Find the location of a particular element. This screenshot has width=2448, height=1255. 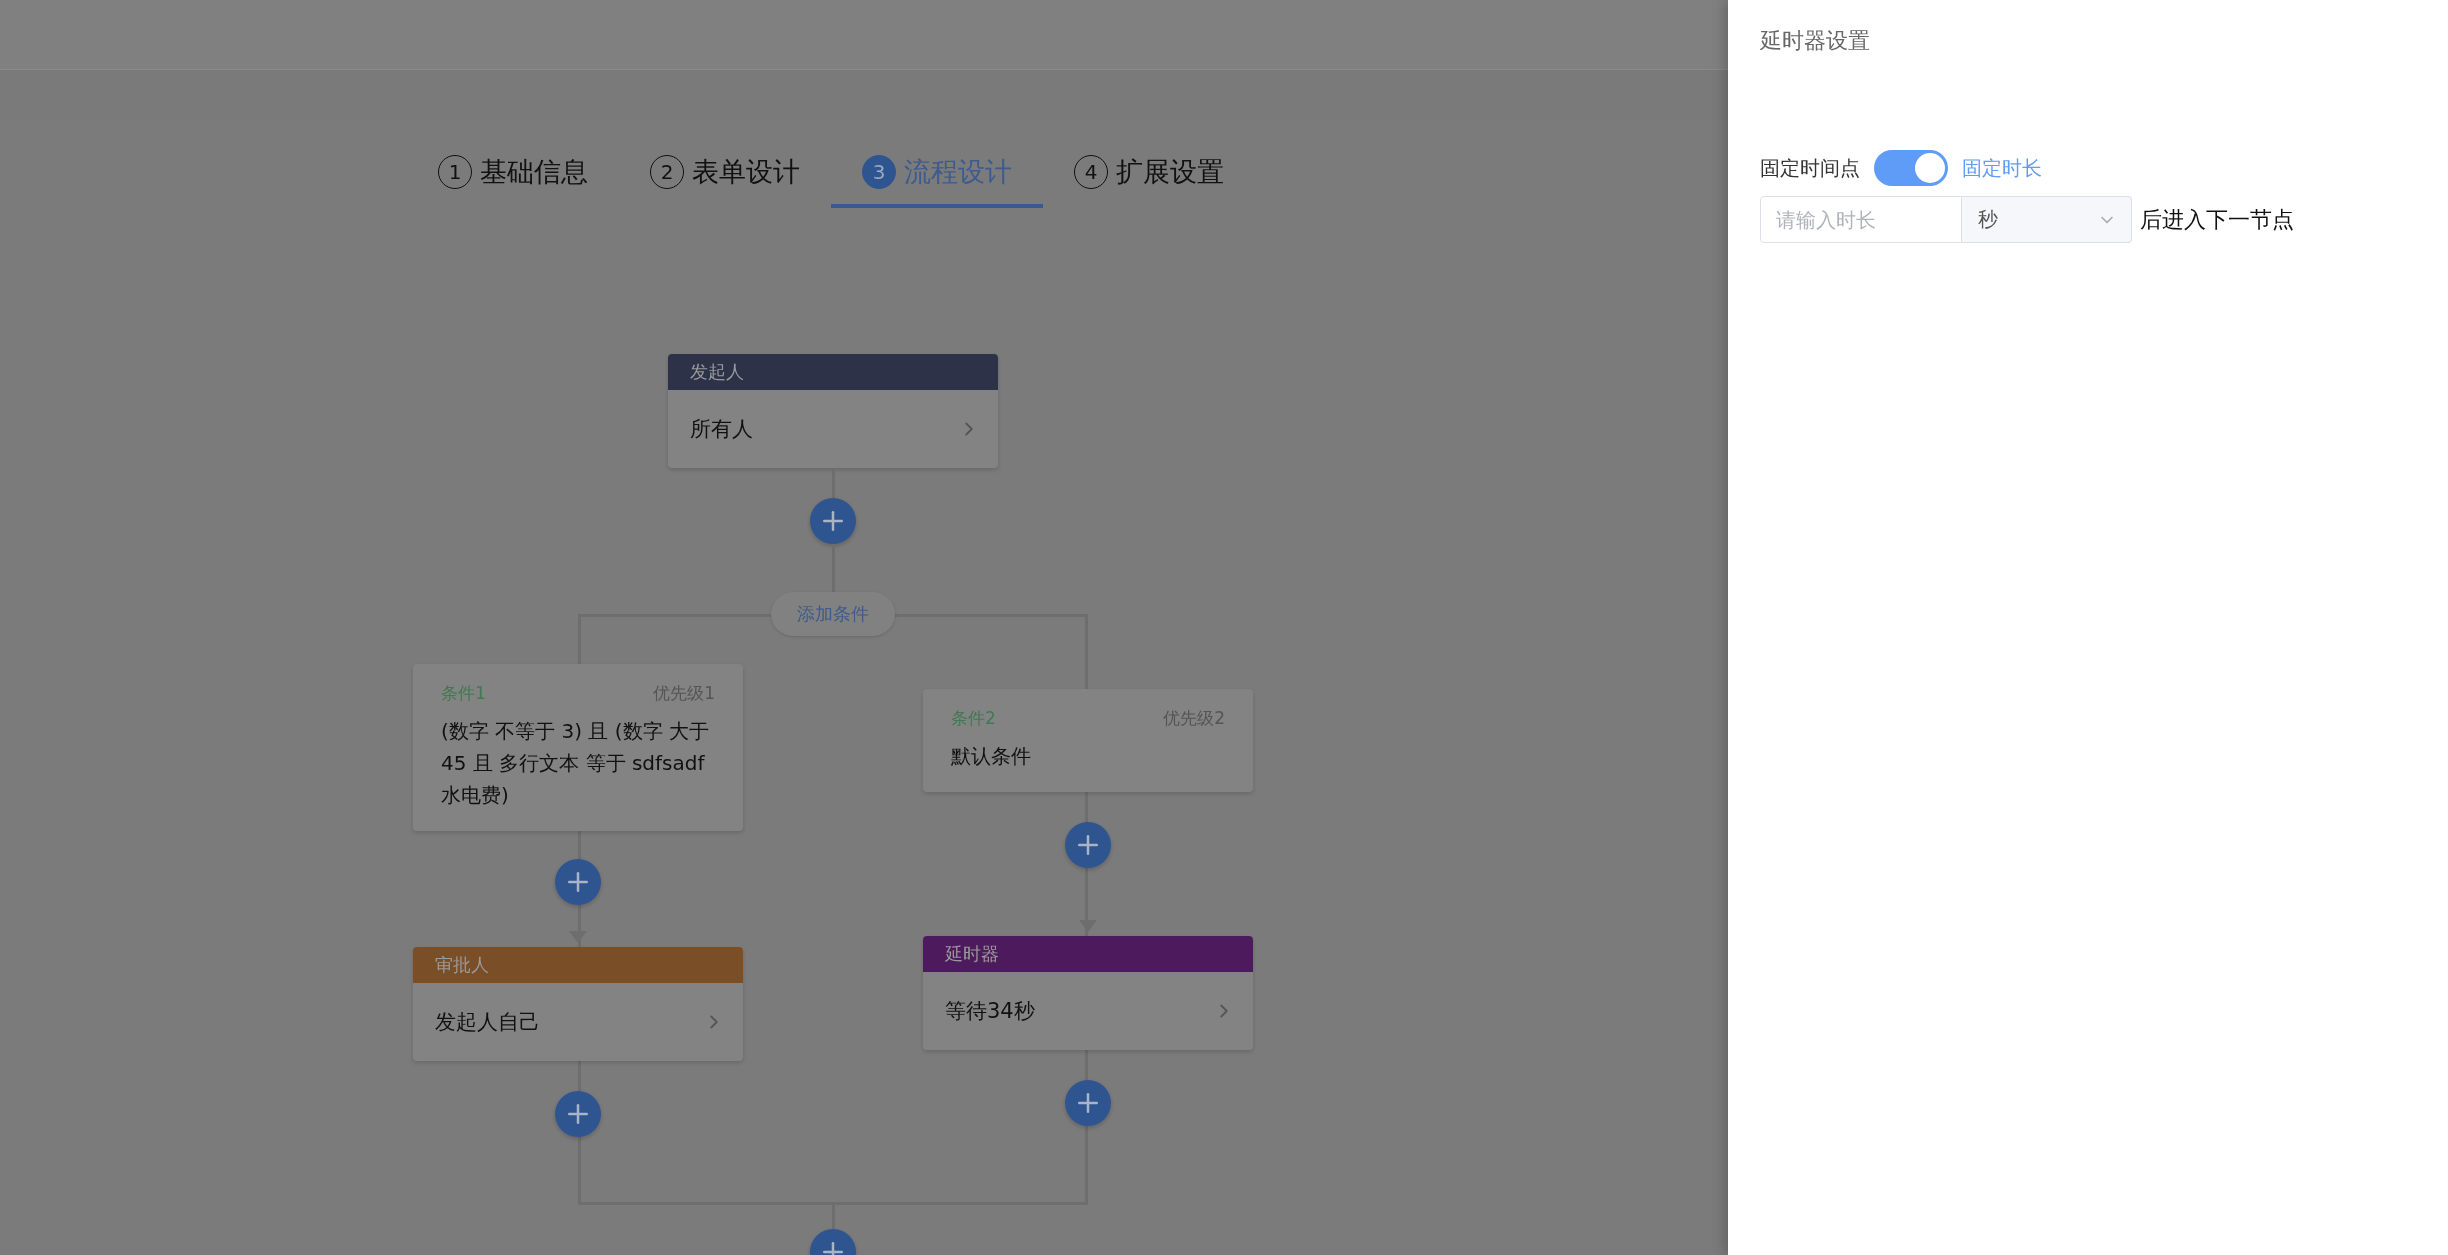

condition-text: 默认条件 is located at coordinates (991, 756).